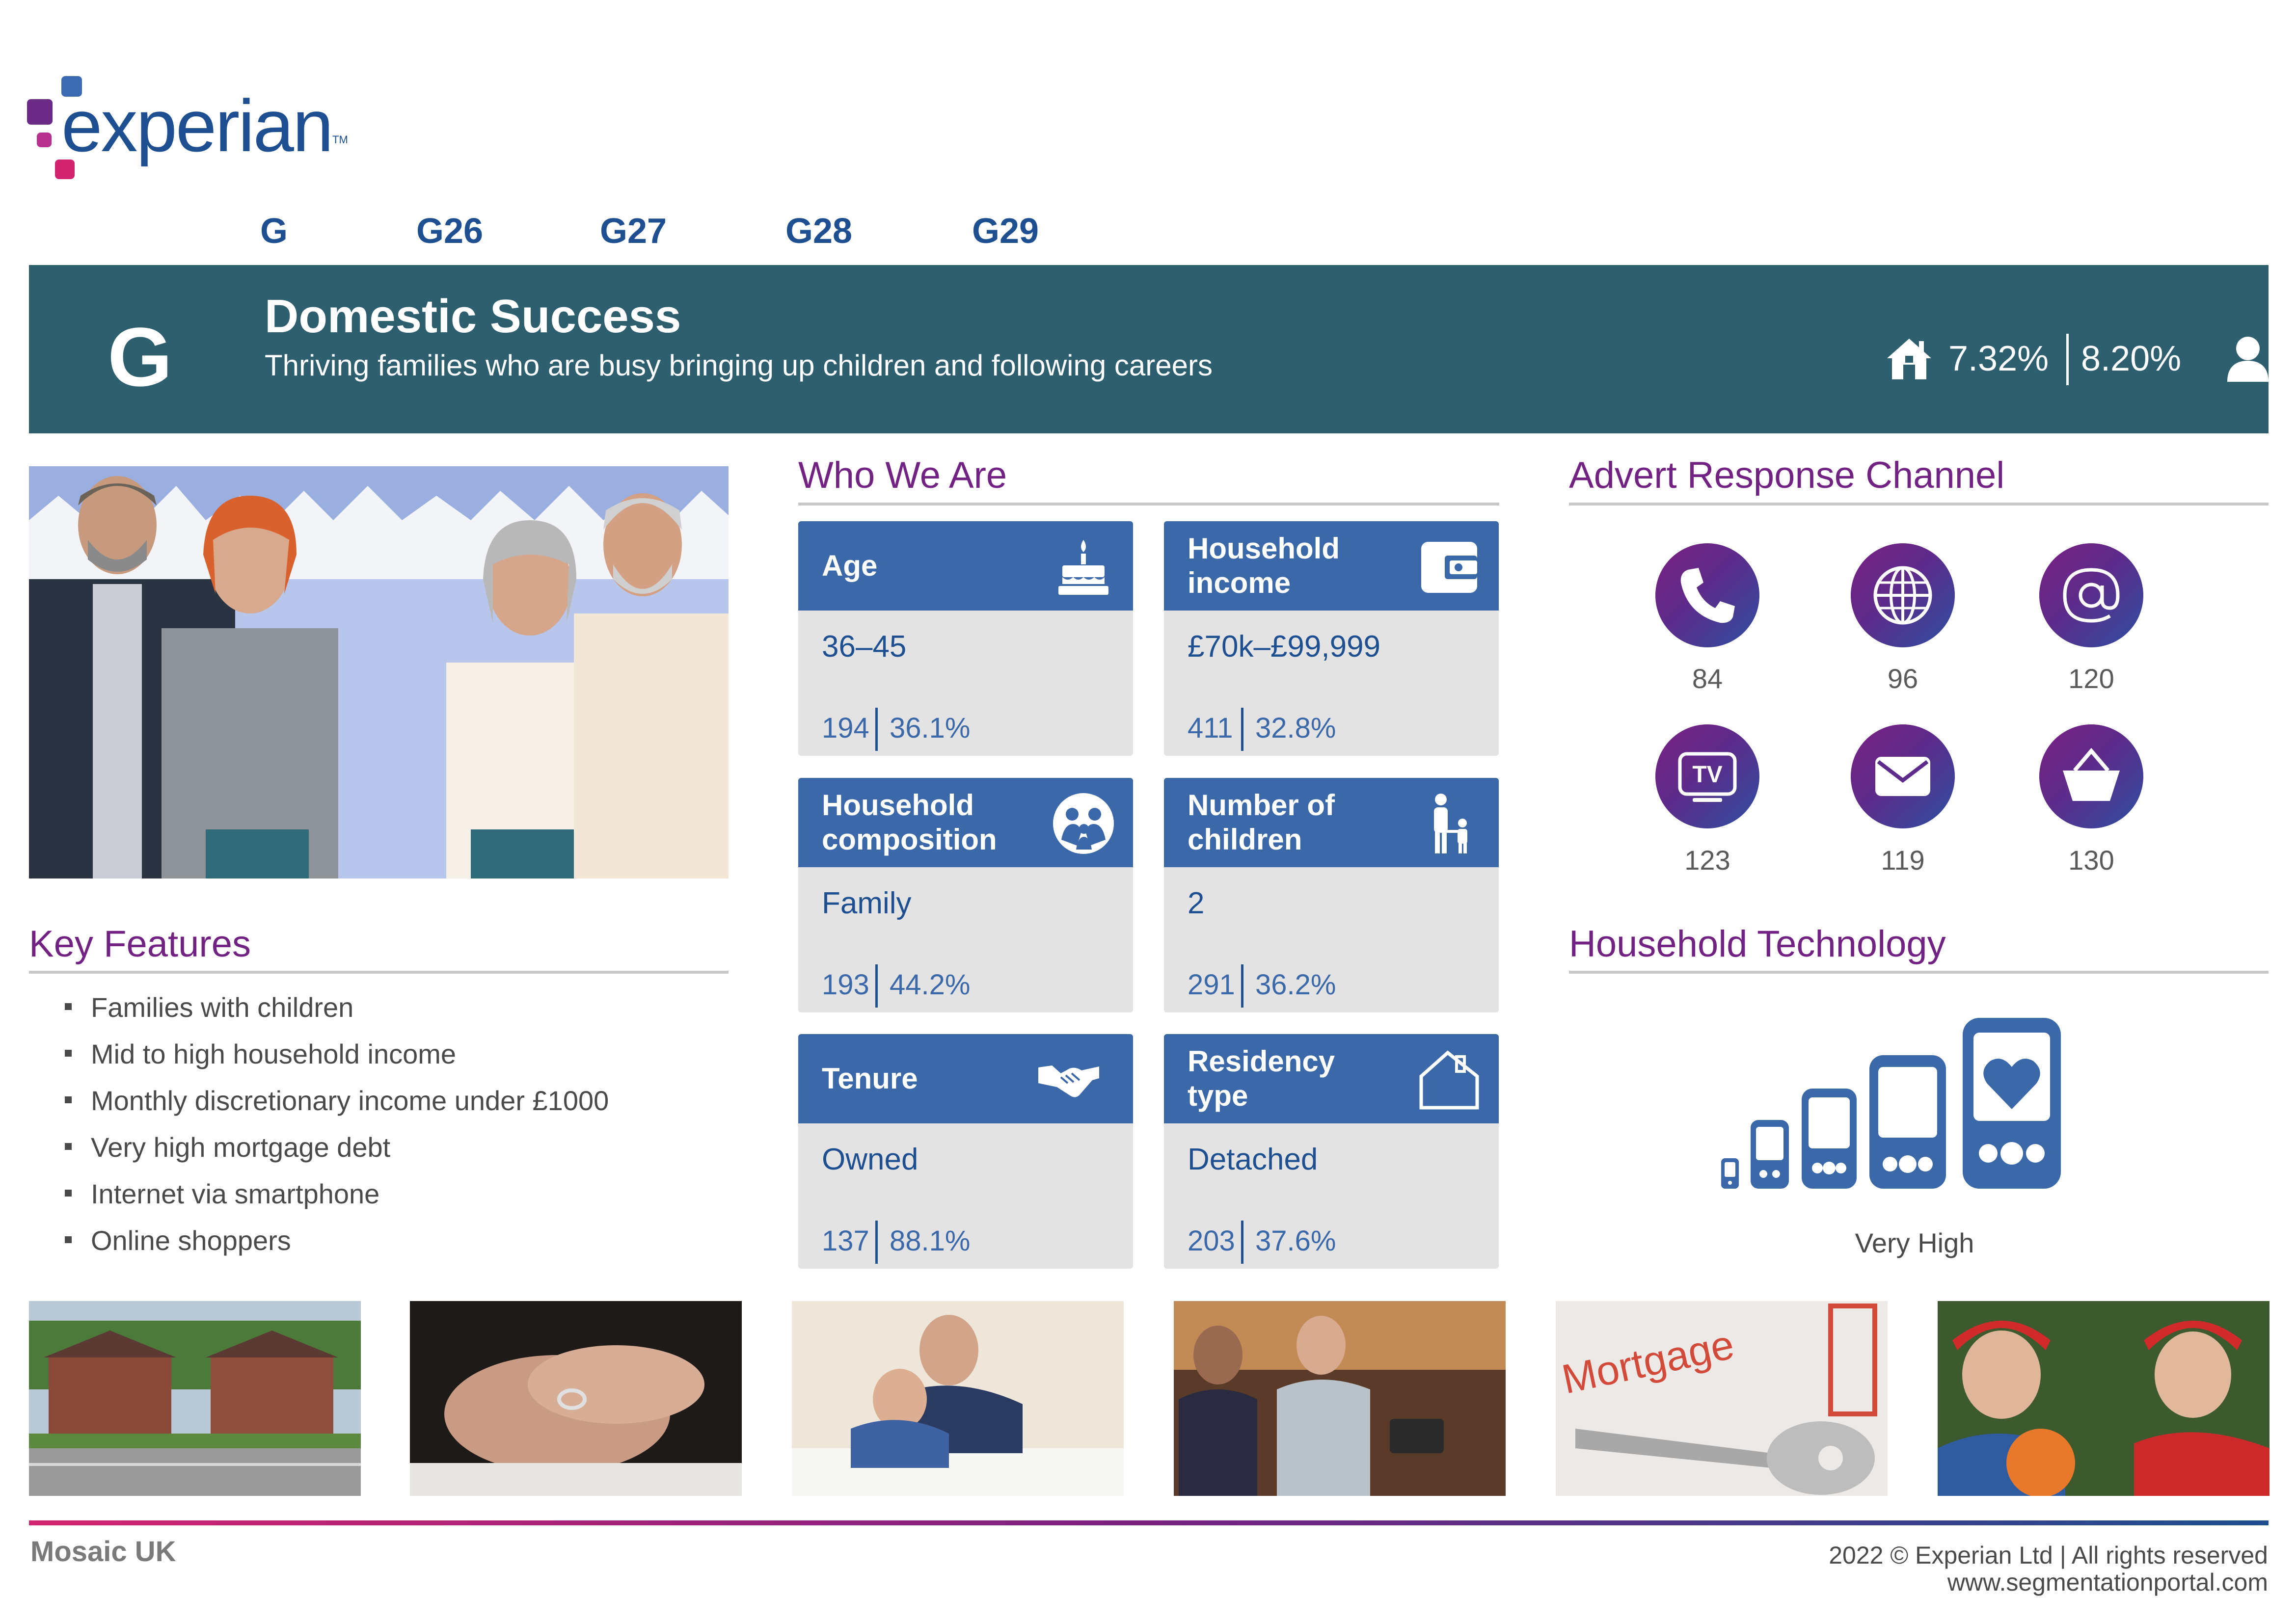 The height and width of the screenshot is (1623, 2296). Describe the element at coordinates (958, 1398) in the screenshot. I see `father-son-homework-photo` at that location.